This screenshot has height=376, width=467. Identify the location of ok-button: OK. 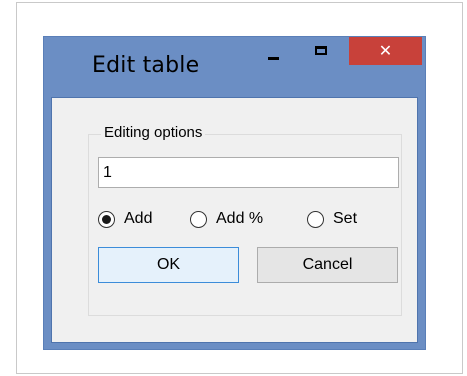
(168, 265).